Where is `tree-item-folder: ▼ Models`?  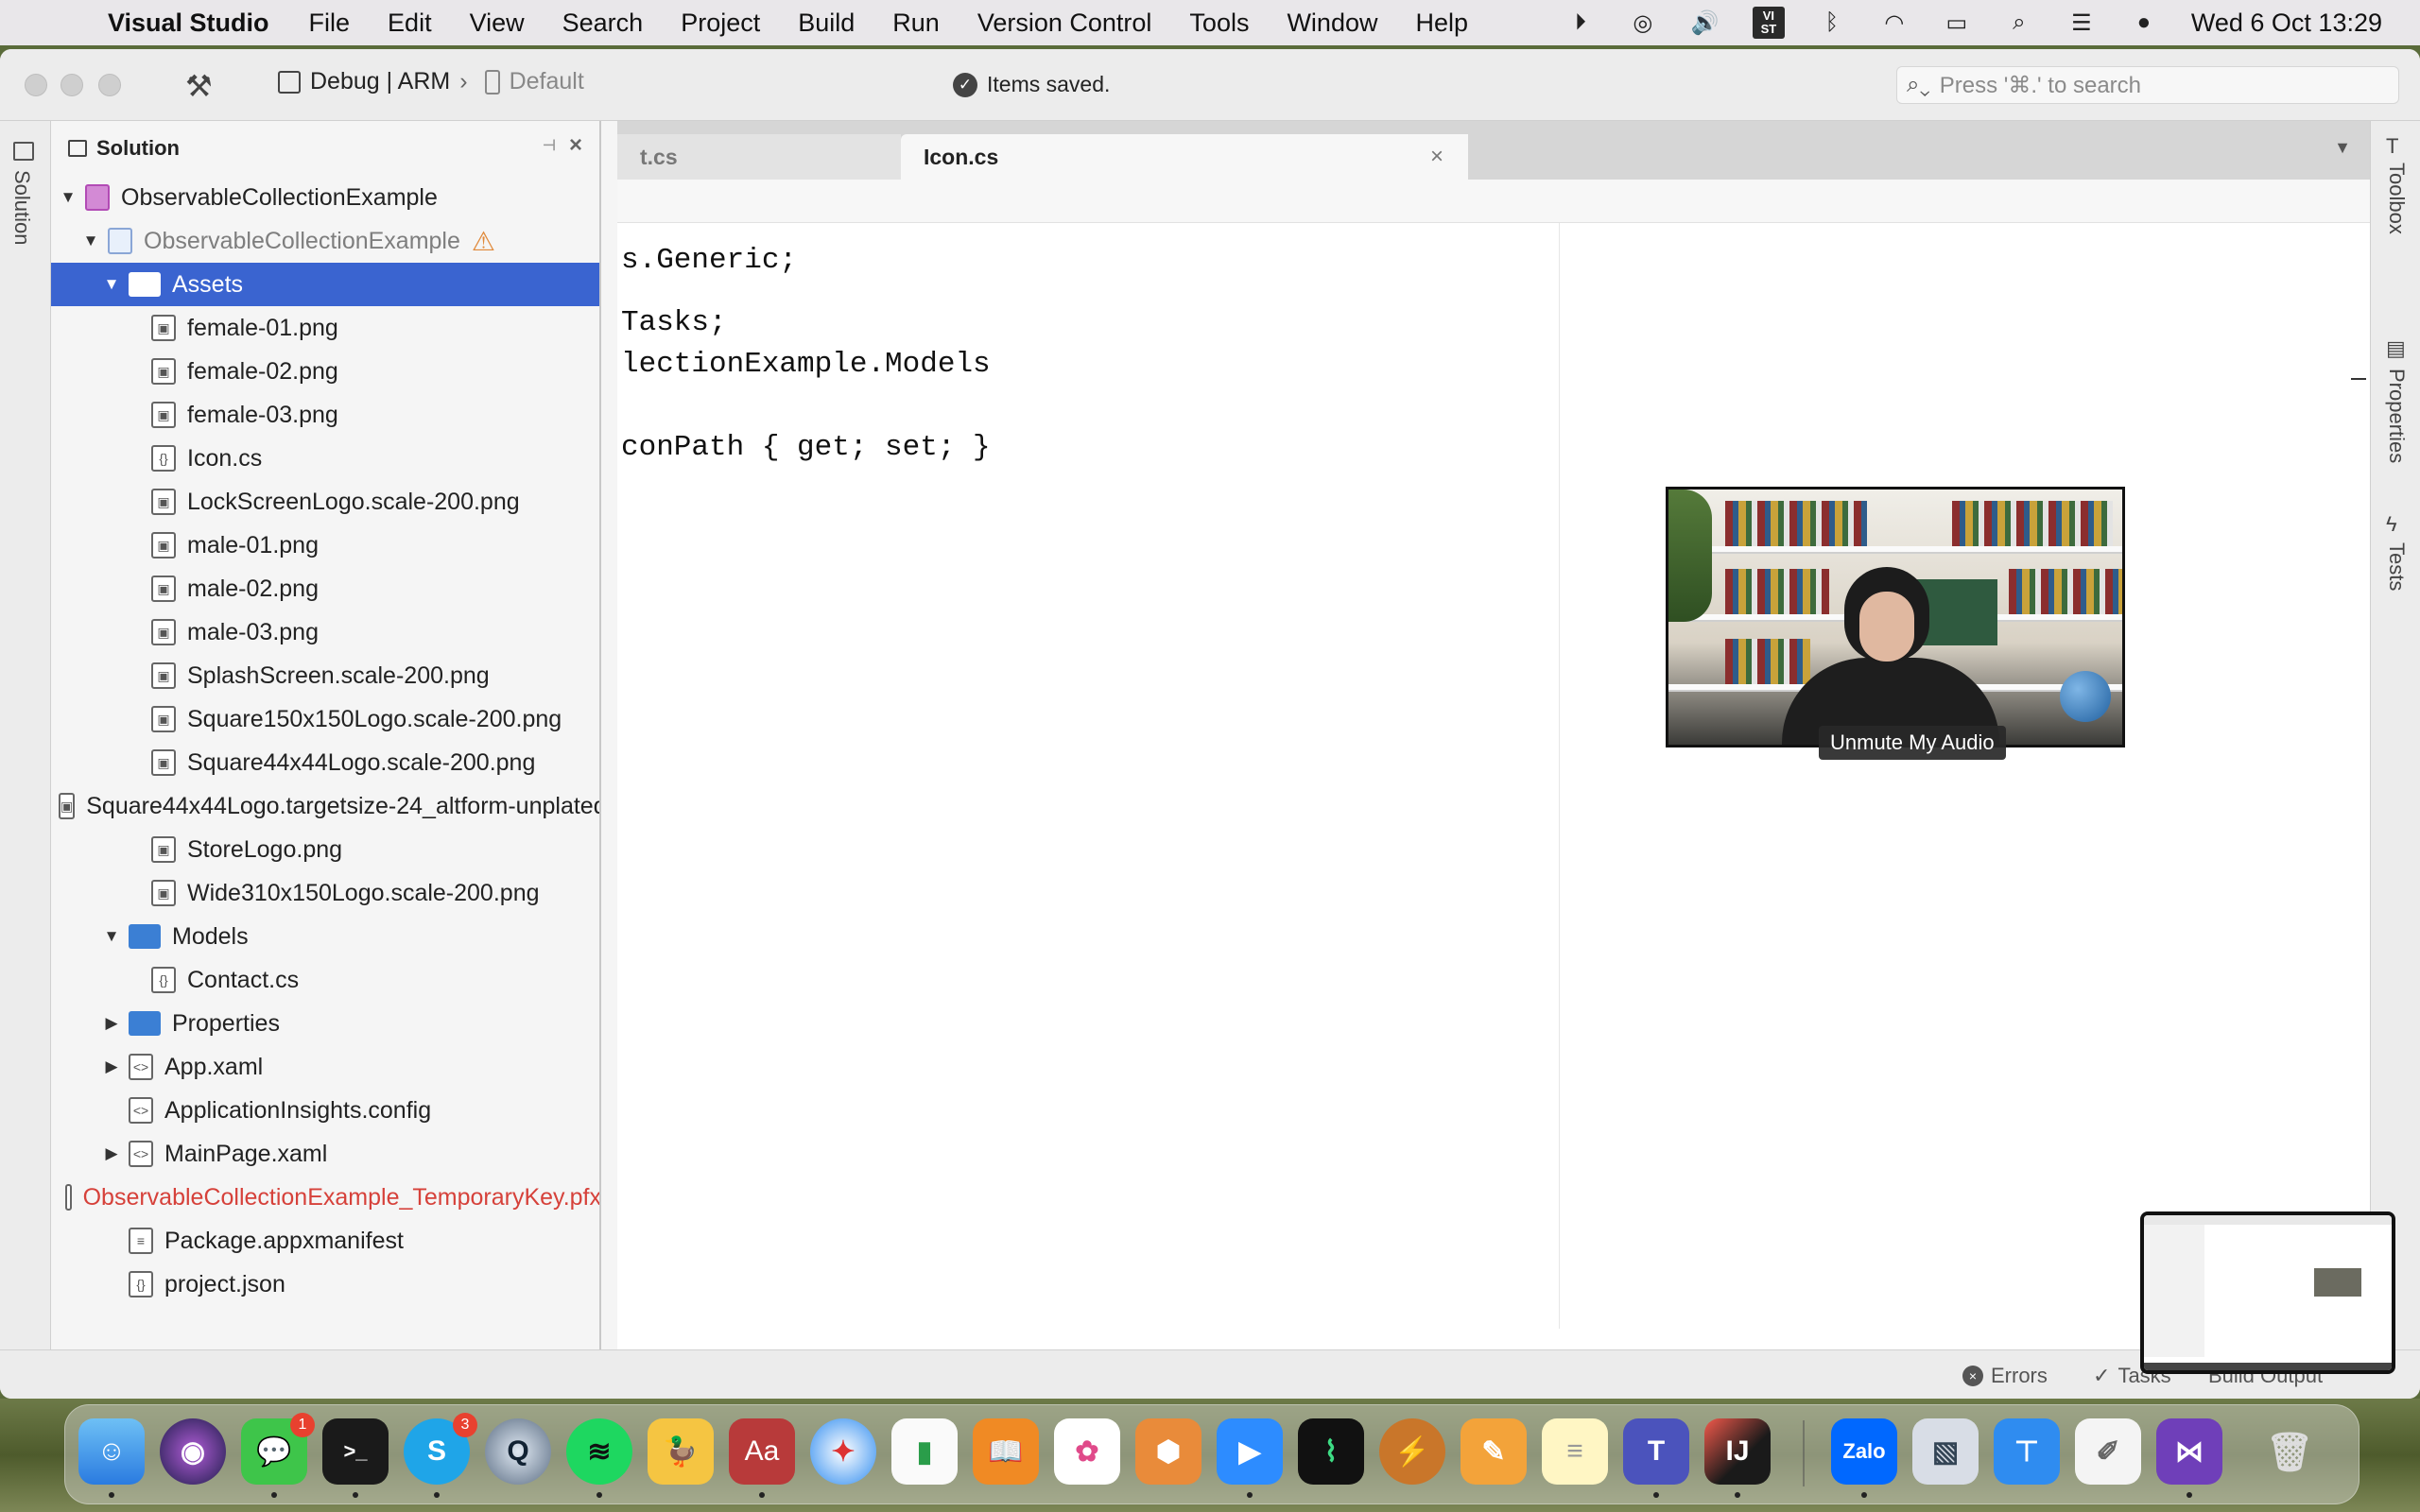 tree-item-folder: ▼ Models is located at coordinates (325, 936).